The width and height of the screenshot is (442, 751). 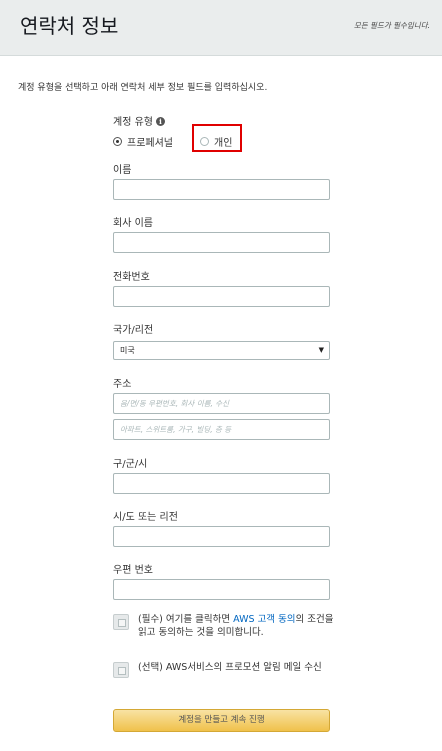 I want to click on info-icon: i, so click(x=160, y=121).